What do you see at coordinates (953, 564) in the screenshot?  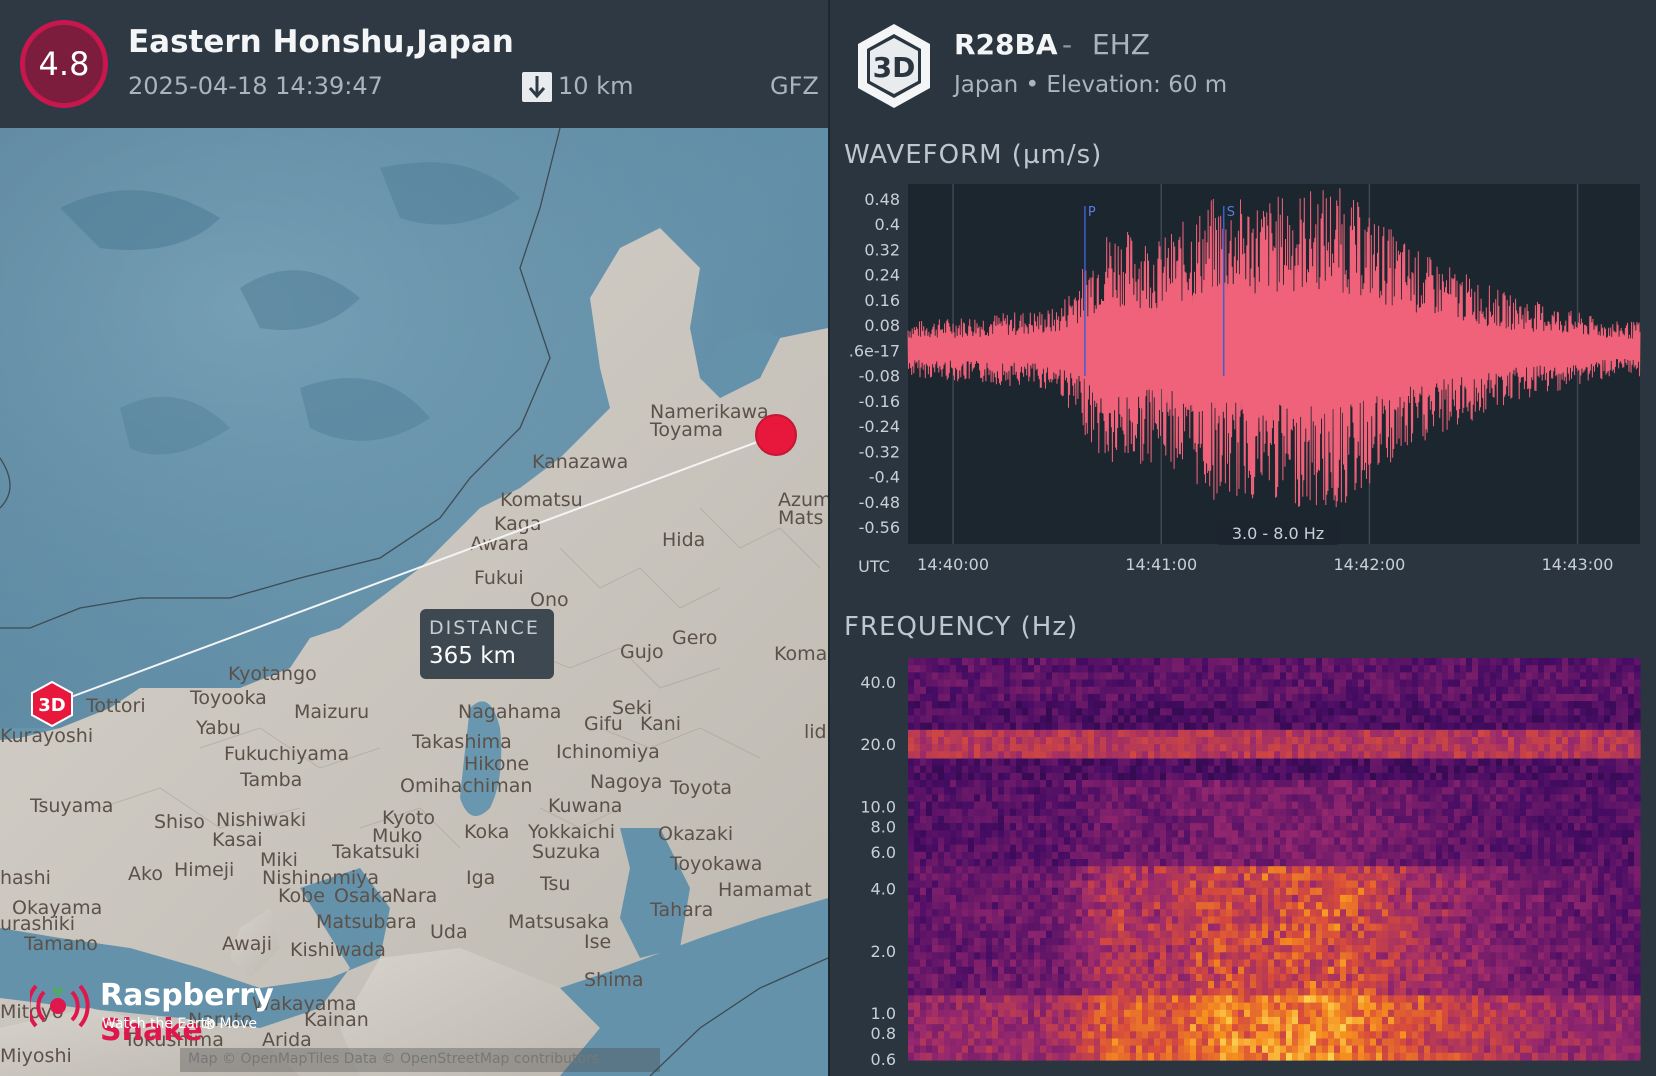 I see `x-tick-label: 14:40:00` at bounding box center [953, 564].